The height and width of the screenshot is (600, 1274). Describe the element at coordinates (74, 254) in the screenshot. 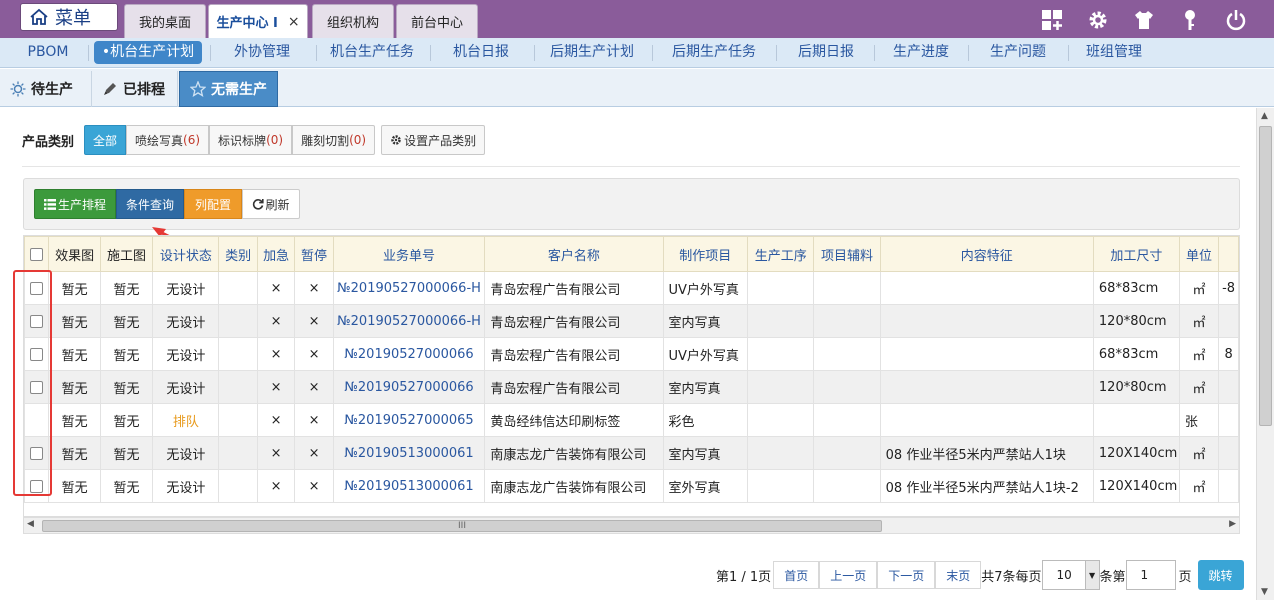

I see `column-header: 效果图` at that location.